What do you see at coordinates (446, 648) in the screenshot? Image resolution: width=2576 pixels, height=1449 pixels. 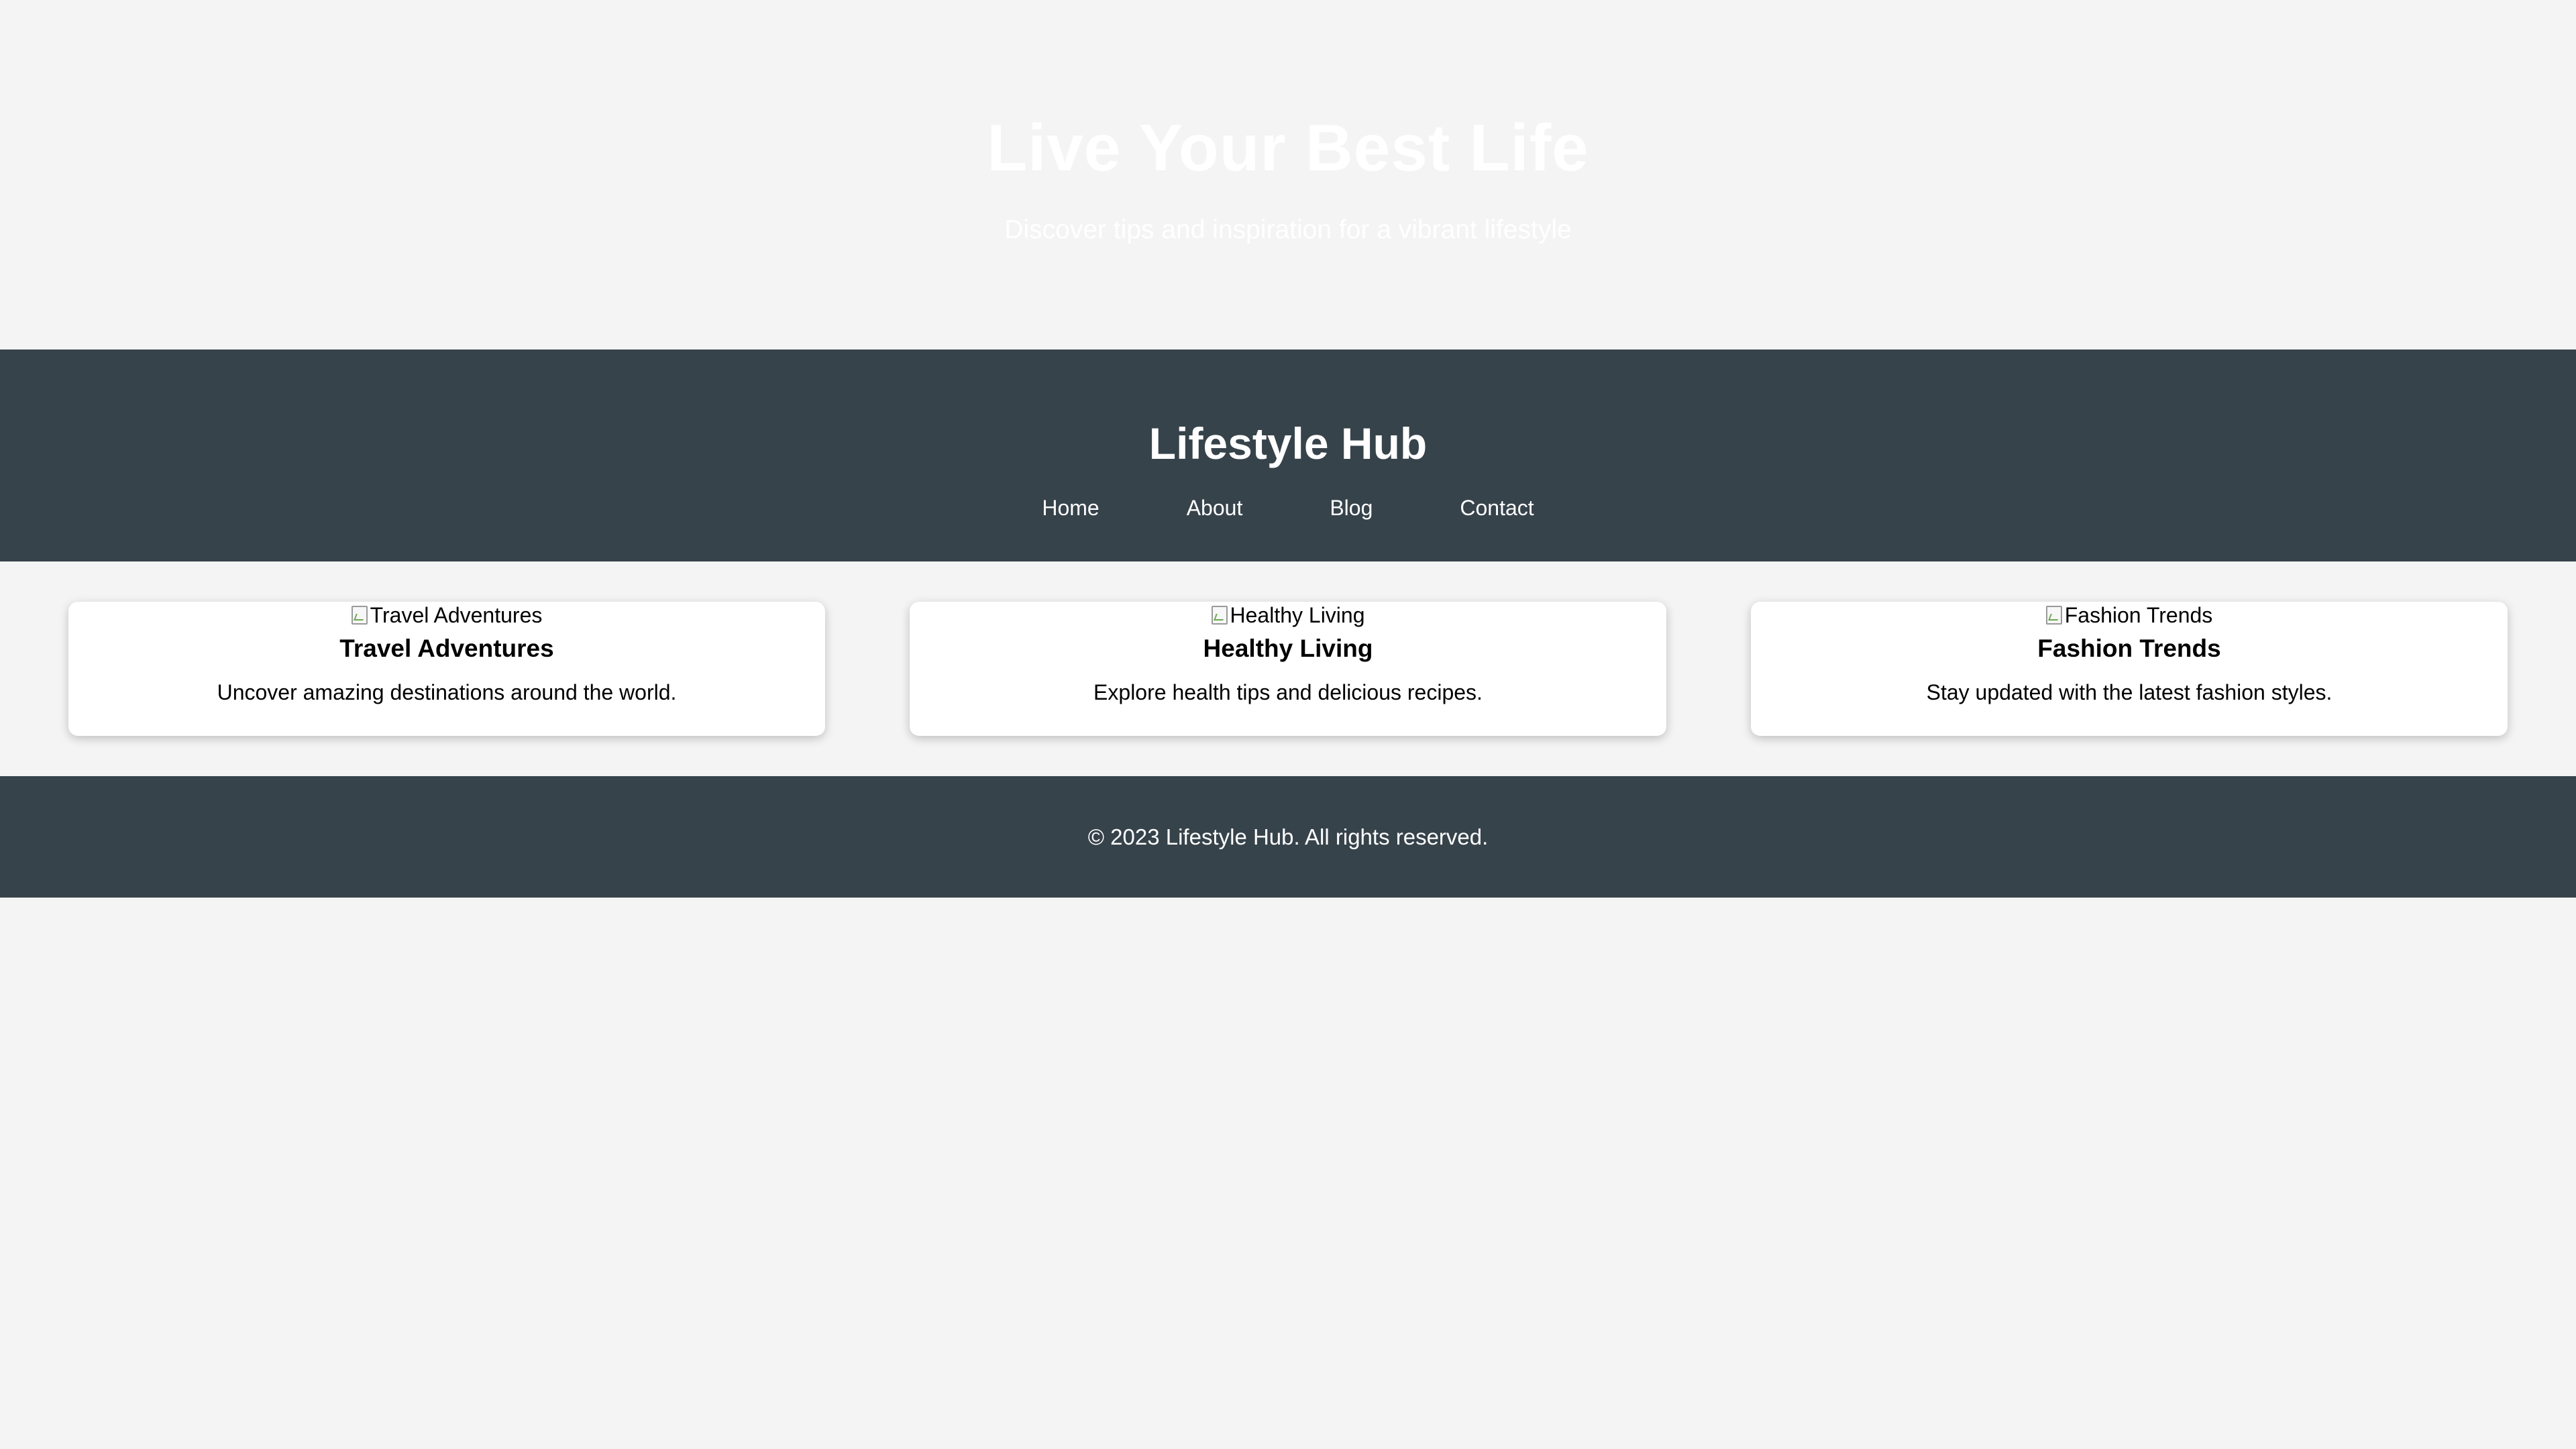 I see `card-title: Travel Adventures` at bounding box center [446, 648].